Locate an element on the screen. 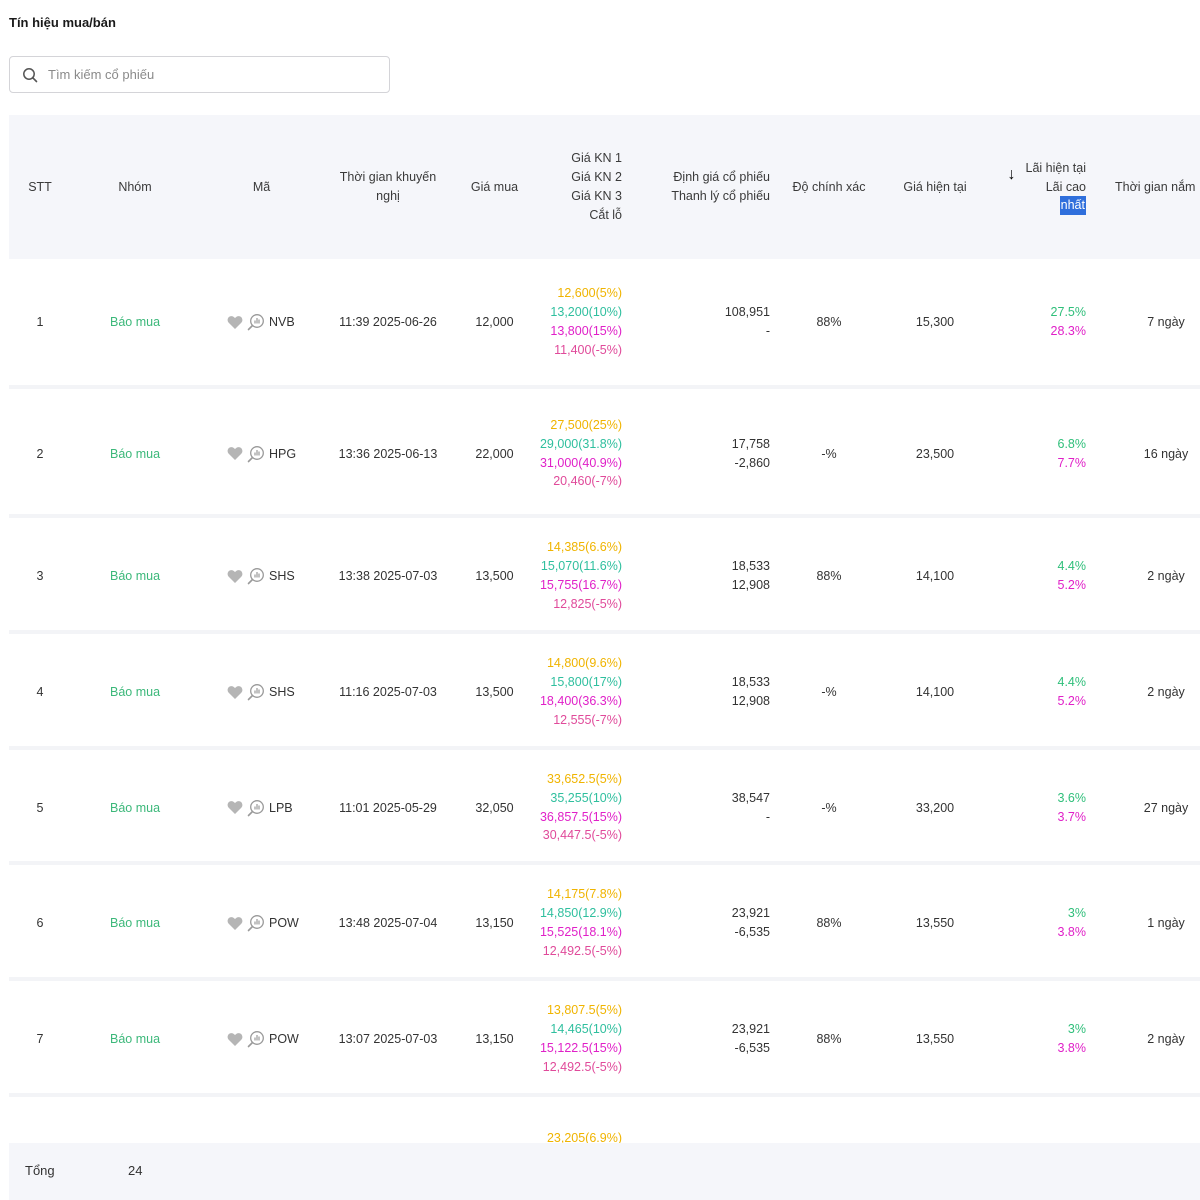  row-current-price: 14,100 is located at coordinates (935, 576).